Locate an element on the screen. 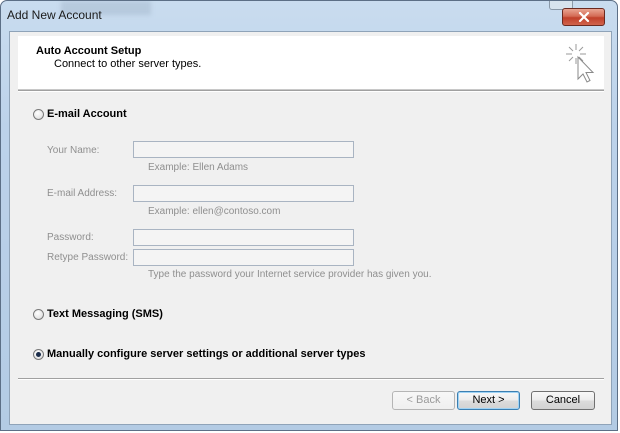 The height and width of the screenshot is (433, 620). text-messaging-label: Text Messaging (SMS) is located at coordinates (105, 314).